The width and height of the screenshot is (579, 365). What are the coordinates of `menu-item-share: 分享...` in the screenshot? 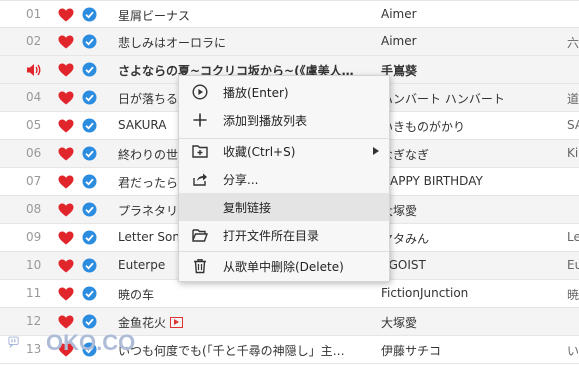 It's located at (284, 179).